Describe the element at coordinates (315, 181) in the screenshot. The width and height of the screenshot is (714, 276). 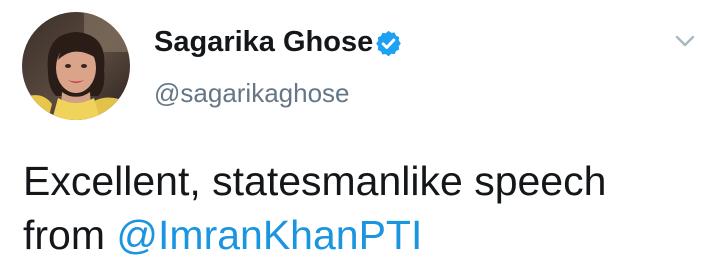
I see `tweet-text-line-1: Excellent, statesmanlike speech` at that location.